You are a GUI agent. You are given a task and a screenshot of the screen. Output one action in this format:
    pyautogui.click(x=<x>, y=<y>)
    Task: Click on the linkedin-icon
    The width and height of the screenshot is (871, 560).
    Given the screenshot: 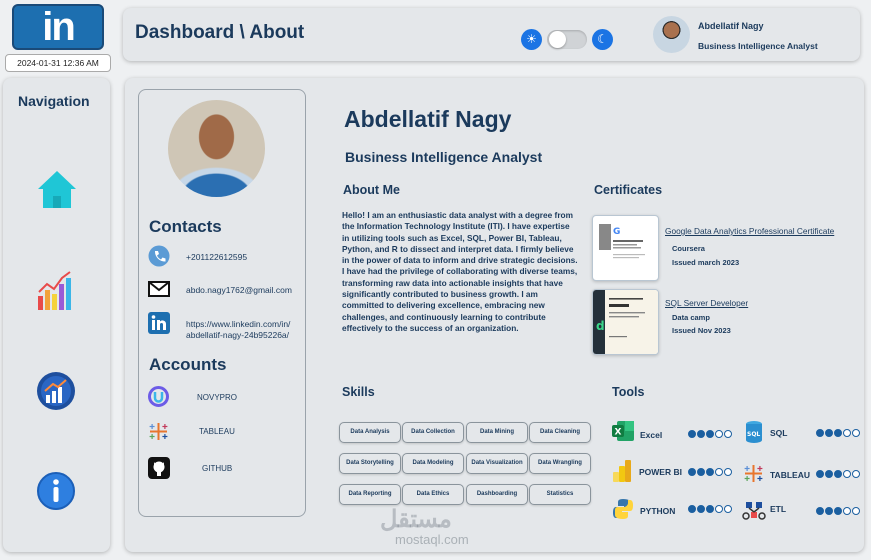 What is the action you would take?
    pyautogui.click(x=159, y=325)
    